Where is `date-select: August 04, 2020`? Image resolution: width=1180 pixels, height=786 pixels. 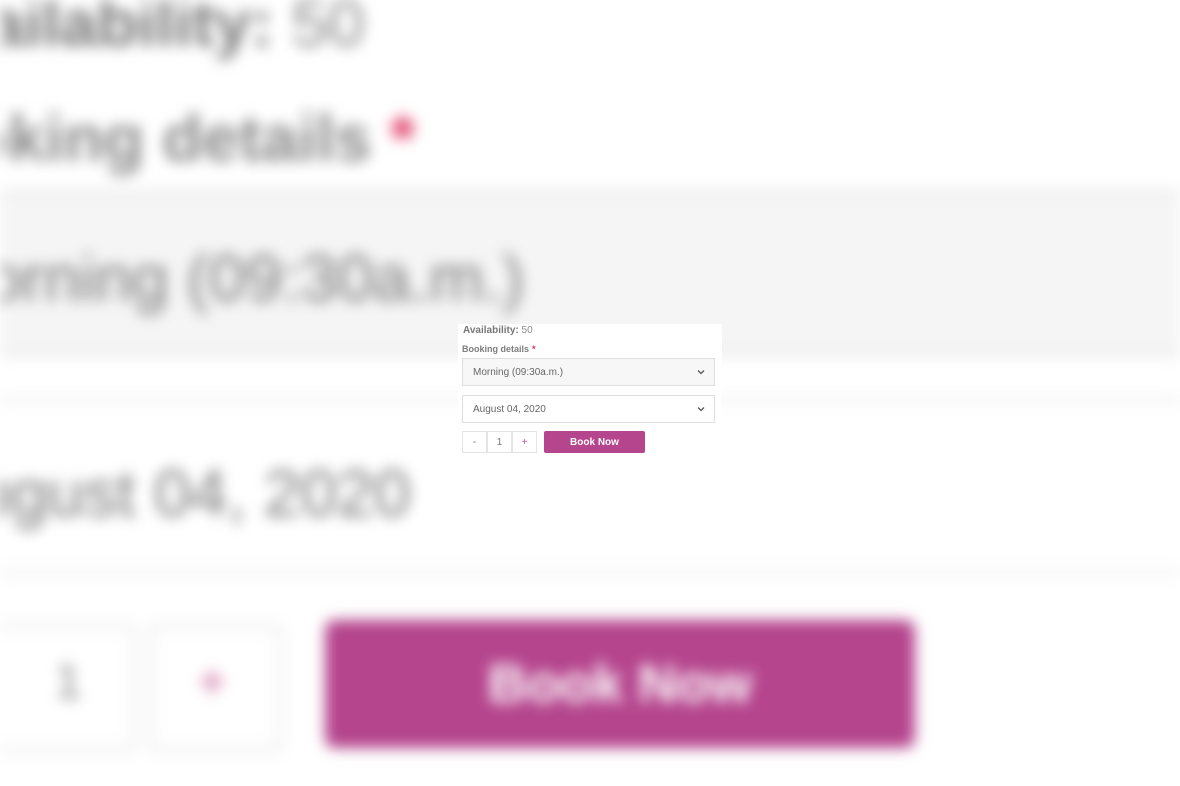 date-select: August 04, 2020 is located at coordinates (588, 409).